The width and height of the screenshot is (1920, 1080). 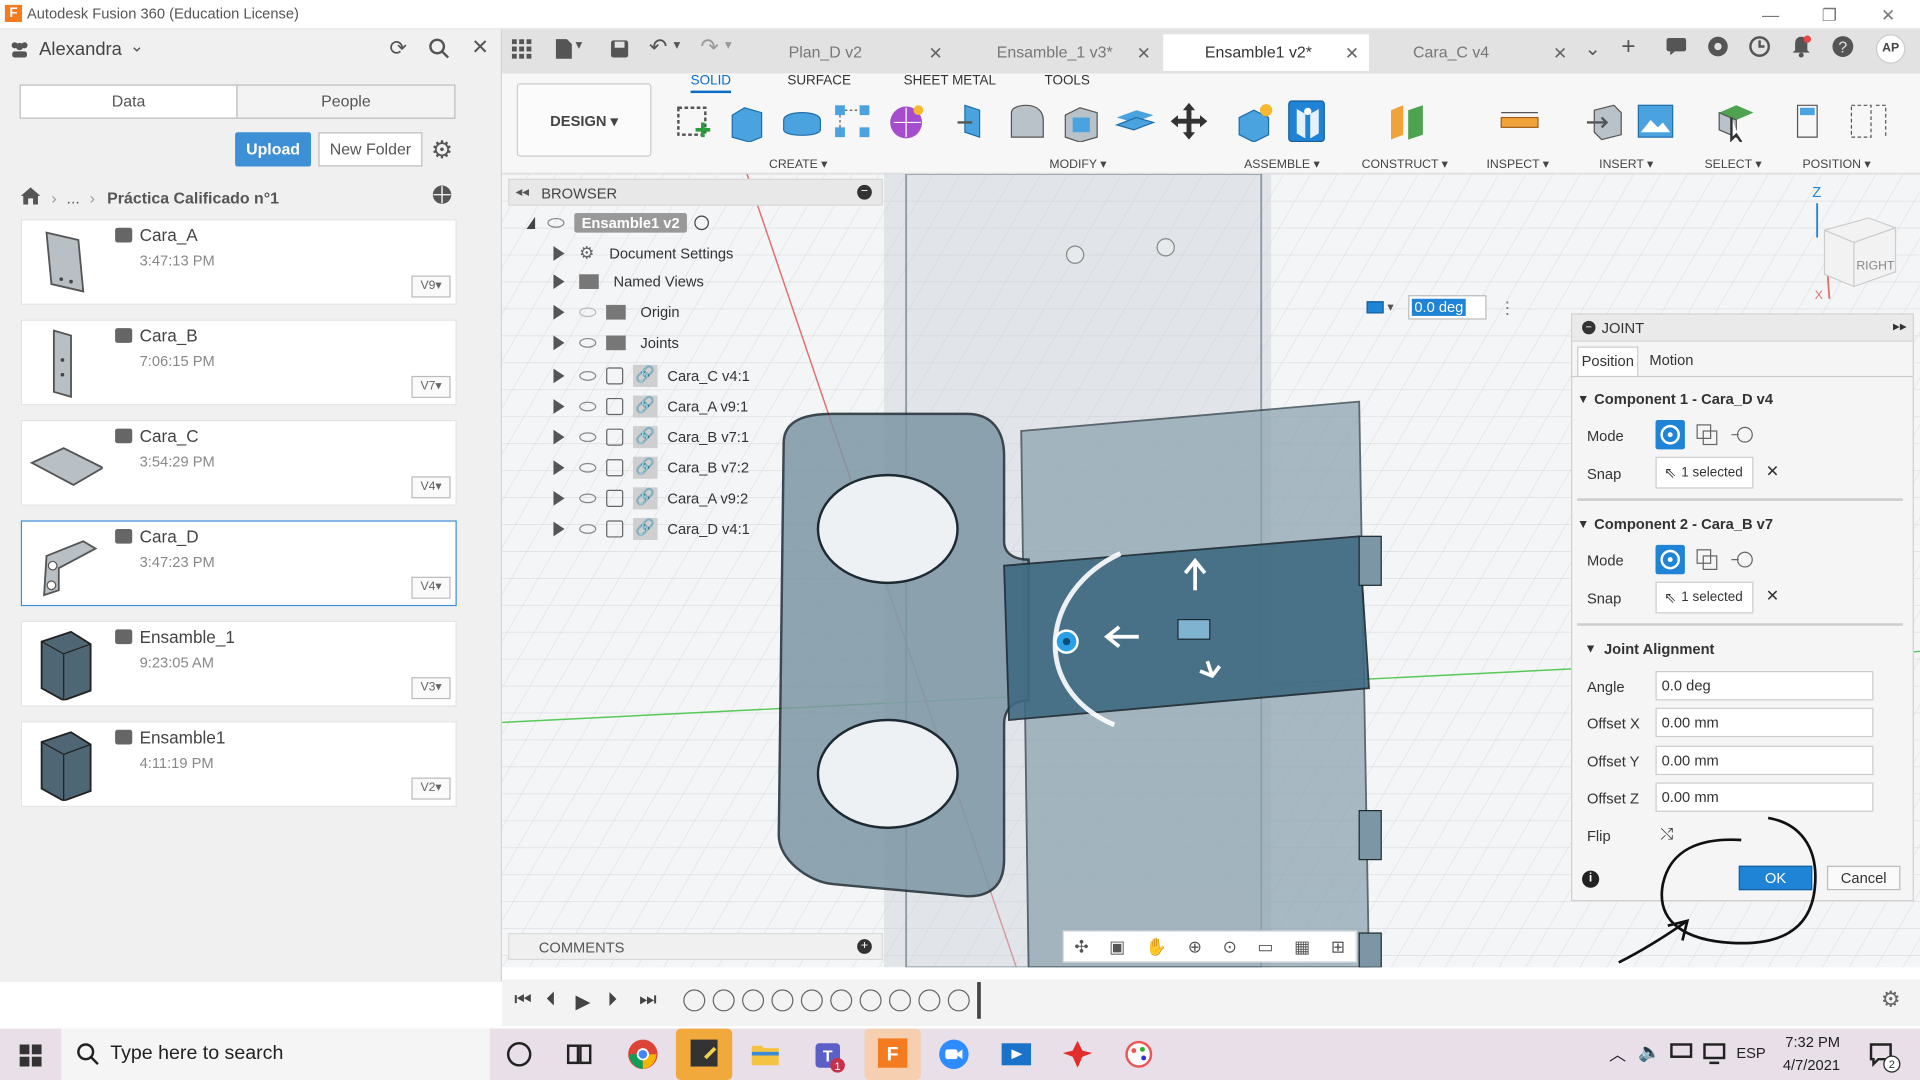 What do you see at coordinates (1706, 559) in the screenshot?
I see `mode-between-icon` at bounding box center [1706, 559].